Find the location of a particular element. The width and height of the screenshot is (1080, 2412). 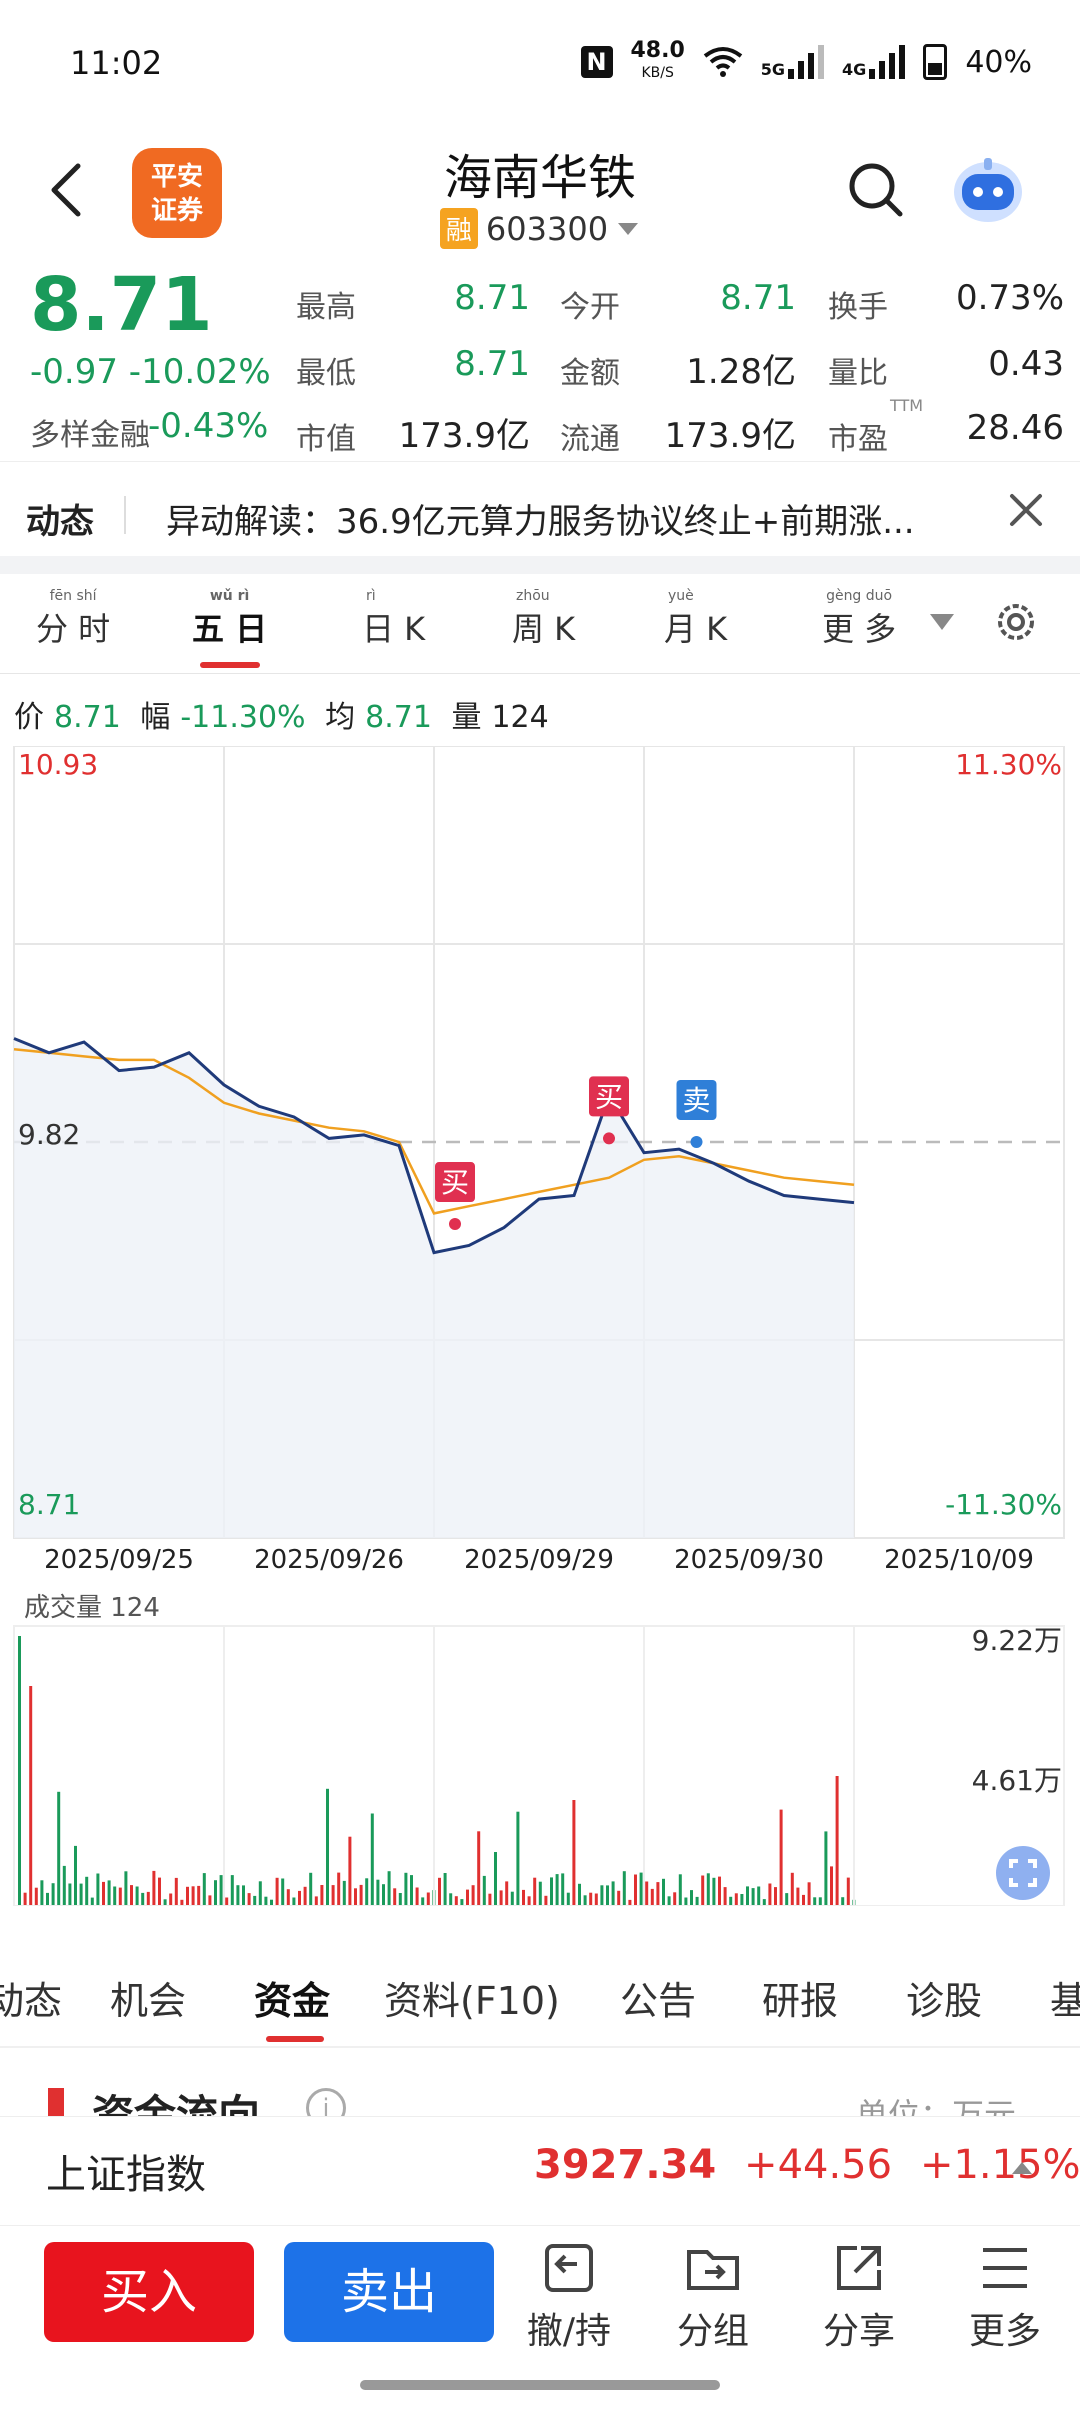

search-icon is located at coordinates (876, 190).